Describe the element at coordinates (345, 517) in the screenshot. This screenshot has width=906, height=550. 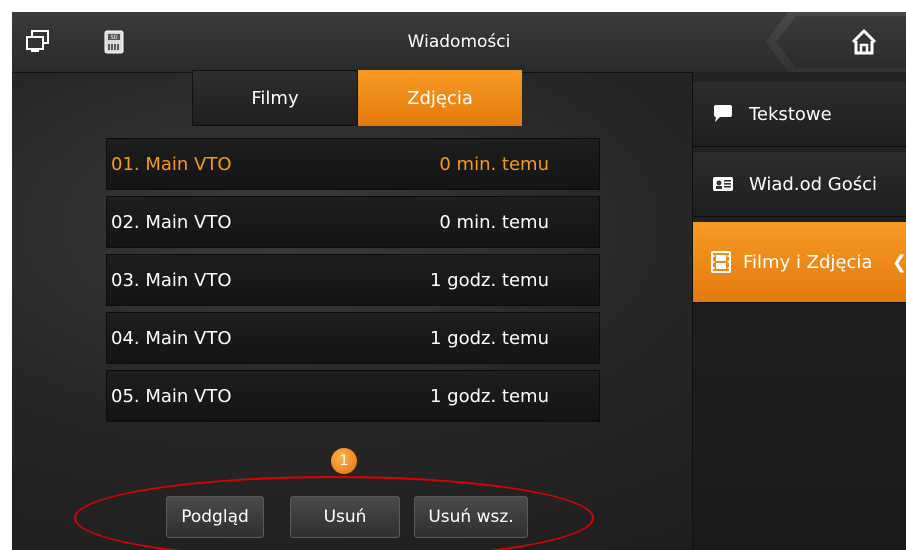
I see `delete-button: Usuń` at that location.